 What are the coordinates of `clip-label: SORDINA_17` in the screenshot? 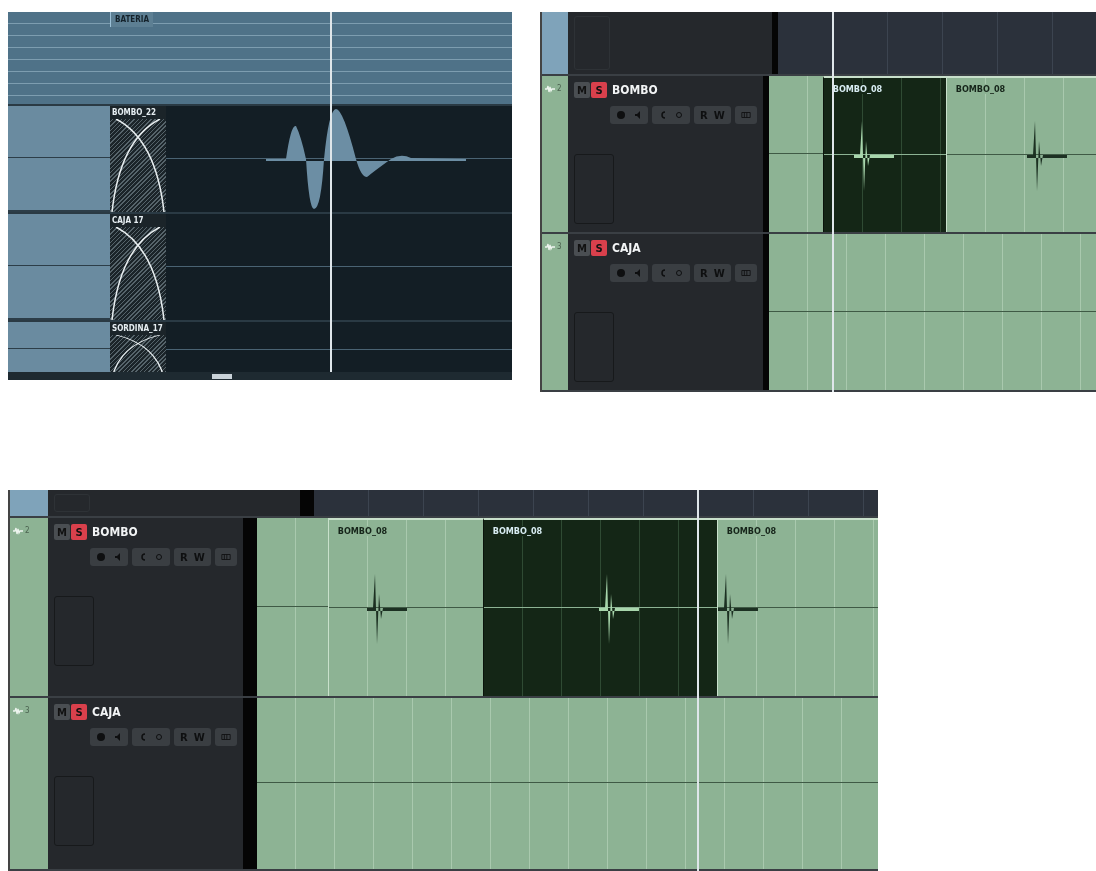 It's located at (138, 328).